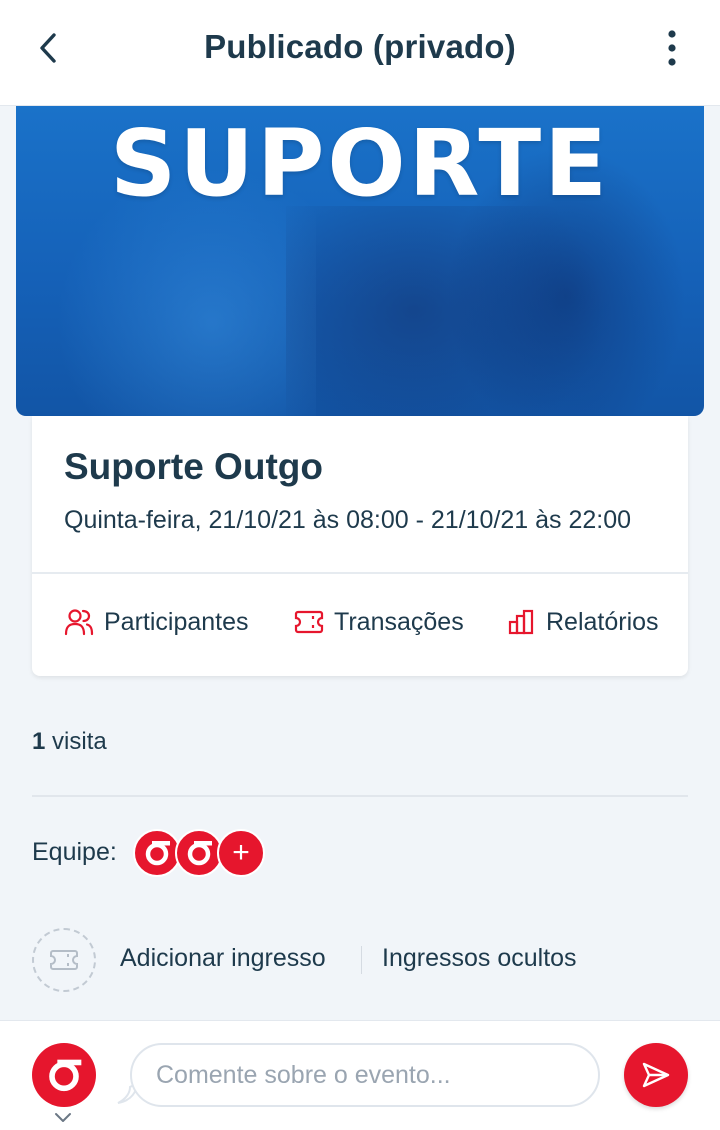  I want to click on plus-icon: +, so click(241, 852).